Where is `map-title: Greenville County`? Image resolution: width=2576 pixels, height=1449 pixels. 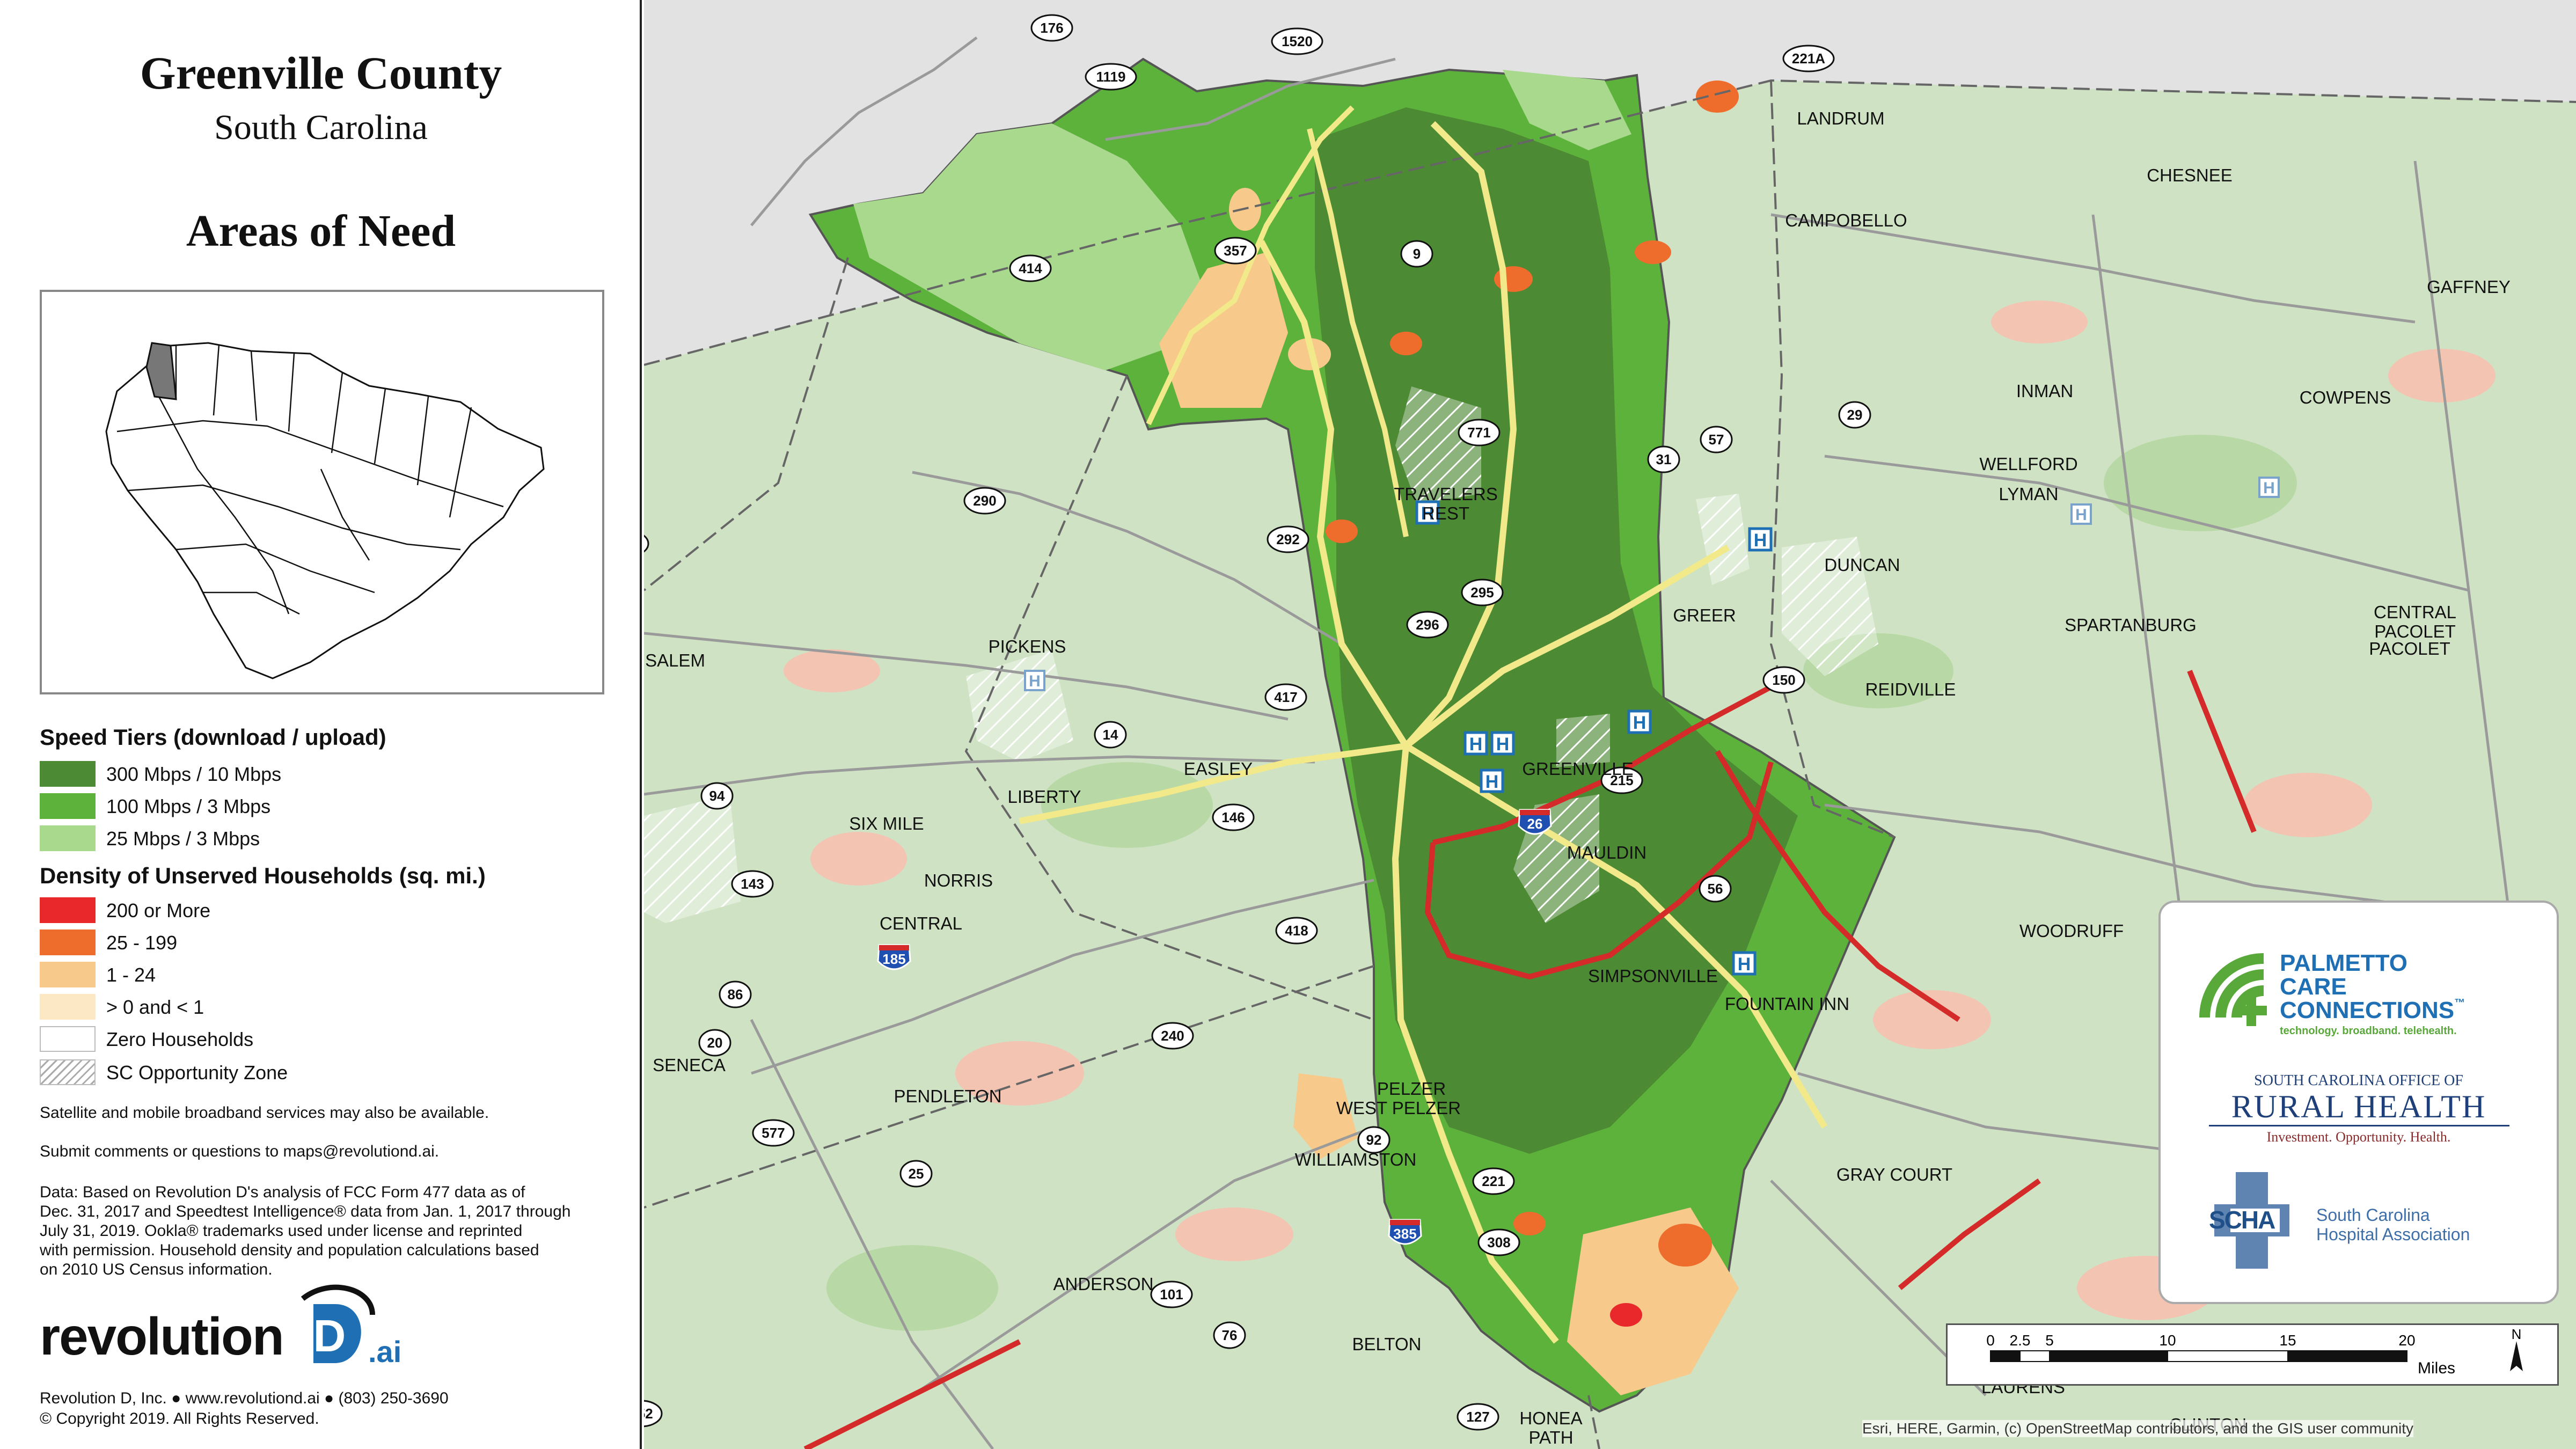
map-title: Greenville County is located at coordinates (321, 73).